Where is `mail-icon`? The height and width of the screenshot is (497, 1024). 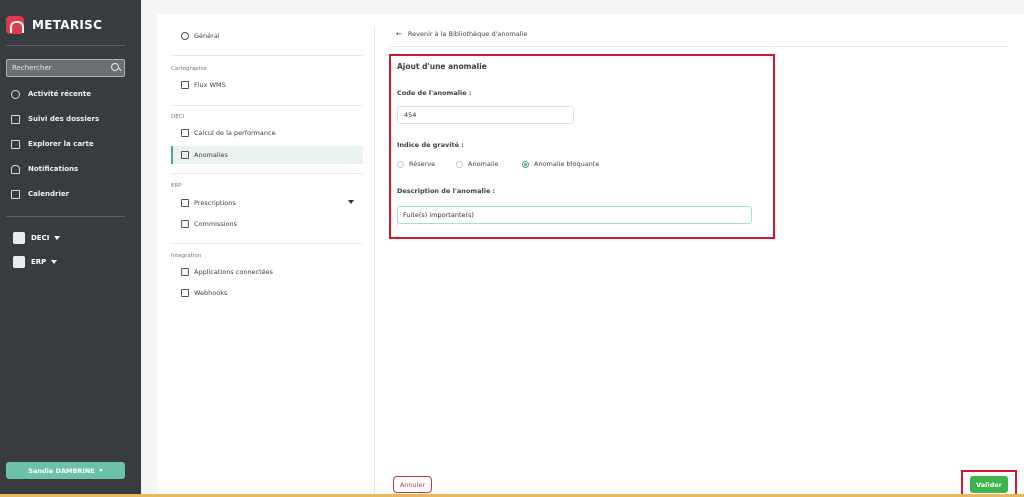
mail-icon is located at coordinates (185, 133).